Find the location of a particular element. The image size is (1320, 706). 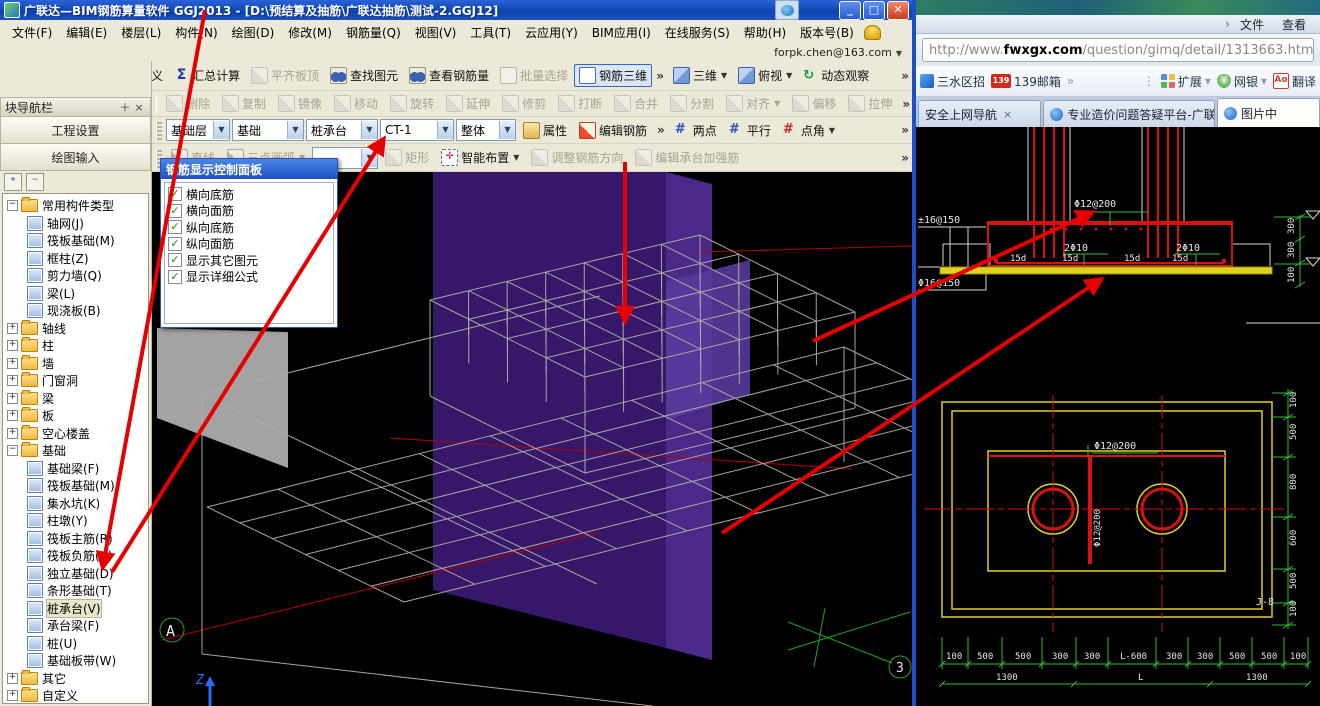

browser-tool-网银: ¥ 网银 ▾ is located at coordinates (1241, 81).